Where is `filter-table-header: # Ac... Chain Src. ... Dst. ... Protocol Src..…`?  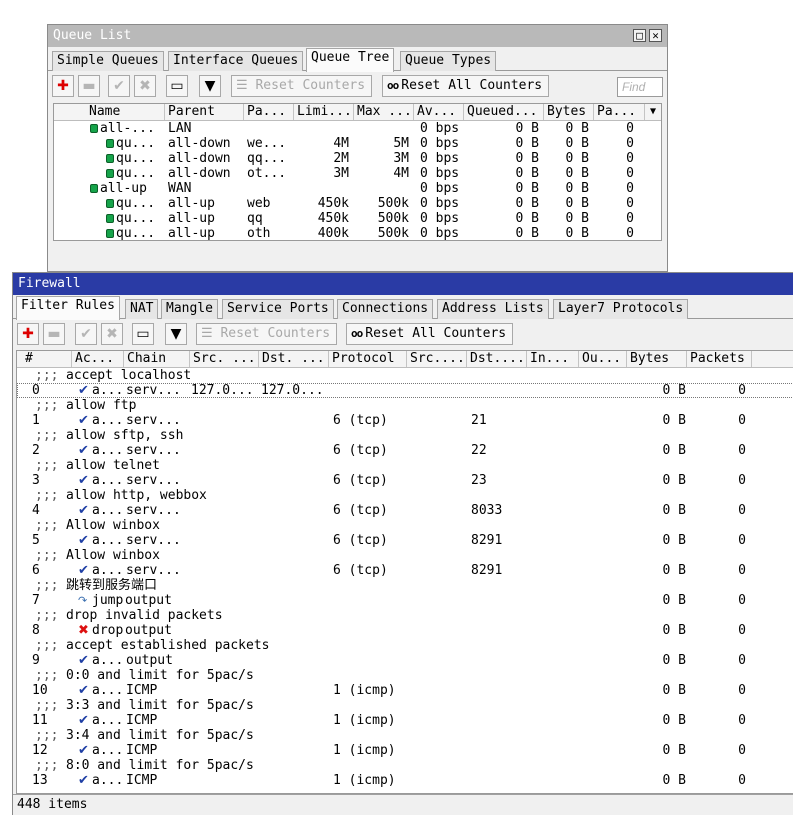
filter-table-header: # Ac... Chain Src. ... Dst. ... Protocol Src..… is located at coordinates (405, 359).